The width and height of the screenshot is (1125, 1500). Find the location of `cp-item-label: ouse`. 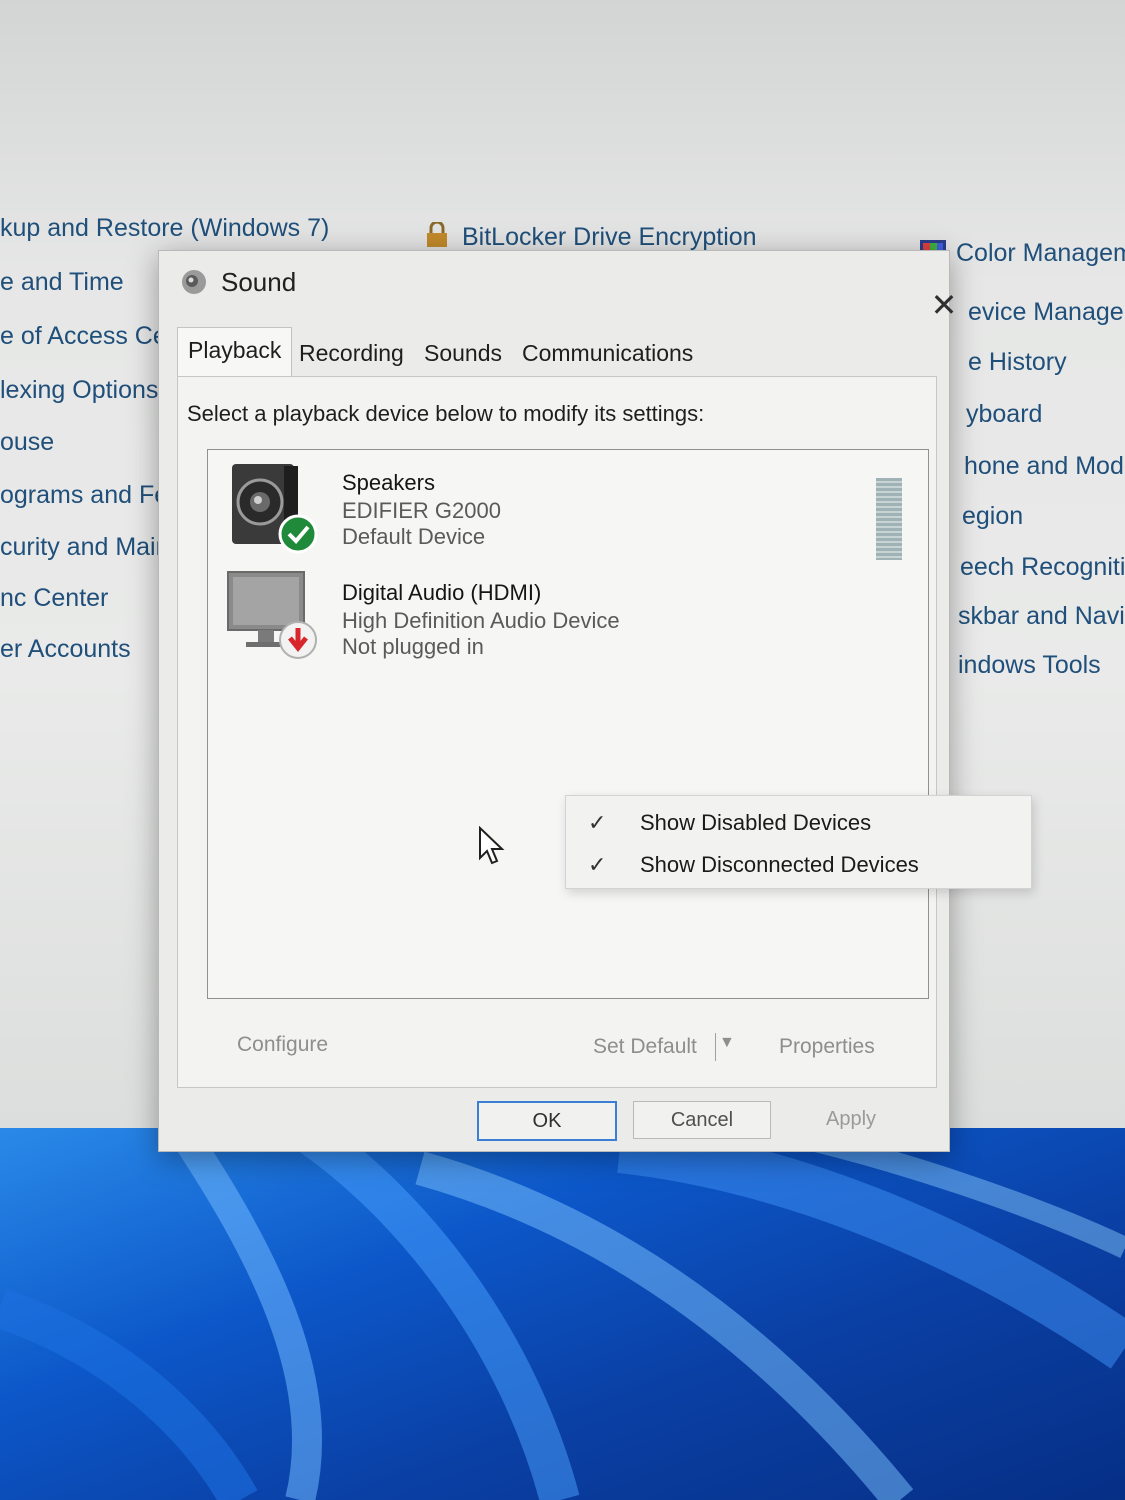

cp-item-label: ouse is located at coordinates (27, 442).